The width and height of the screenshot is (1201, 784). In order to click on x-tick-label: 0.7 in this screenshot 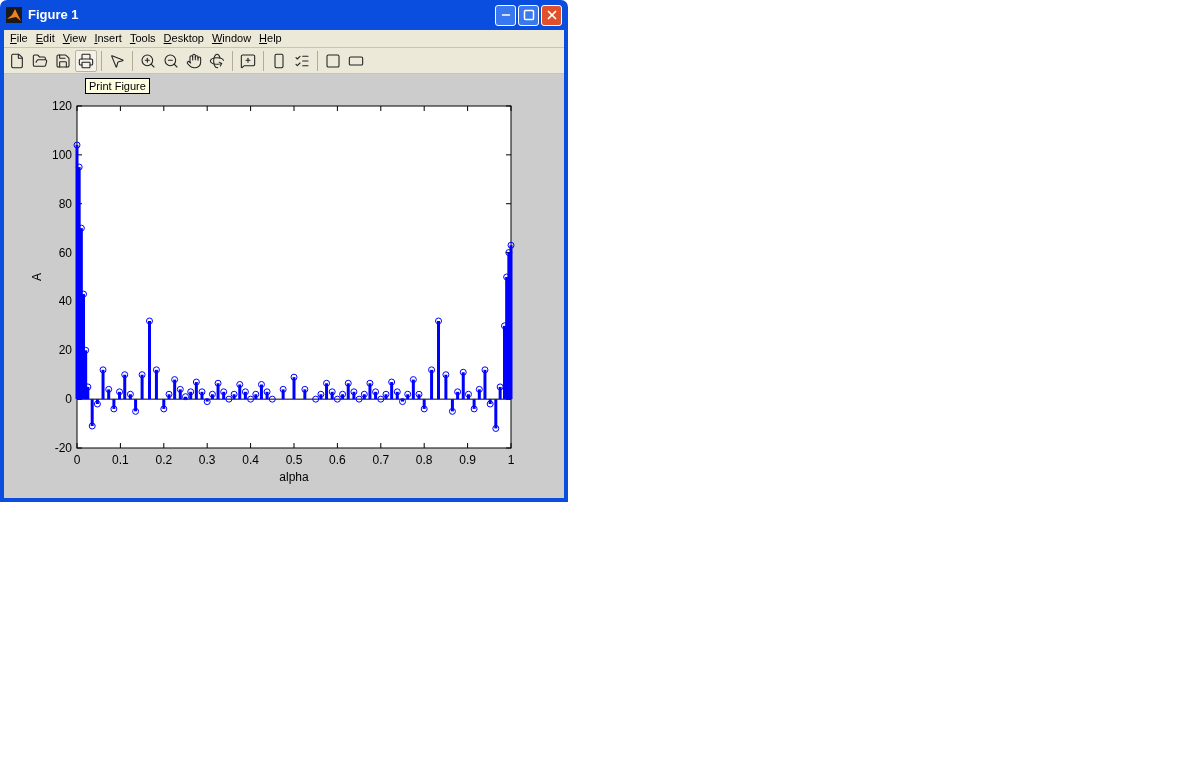, I will do `click(381, 460)`.